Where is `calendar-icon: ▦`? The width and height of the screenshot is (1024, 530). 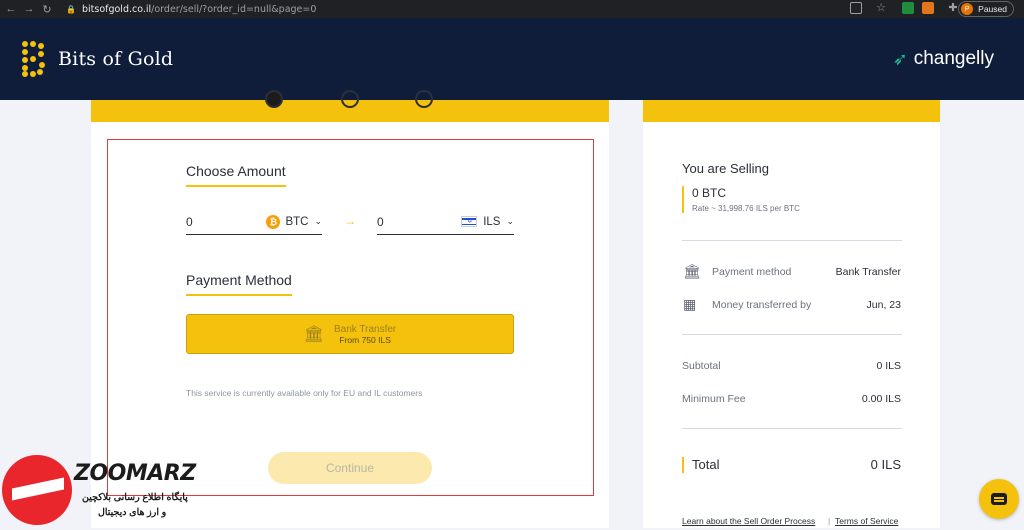
calendar-icon: ▦ is located at coordinates (690, 304).